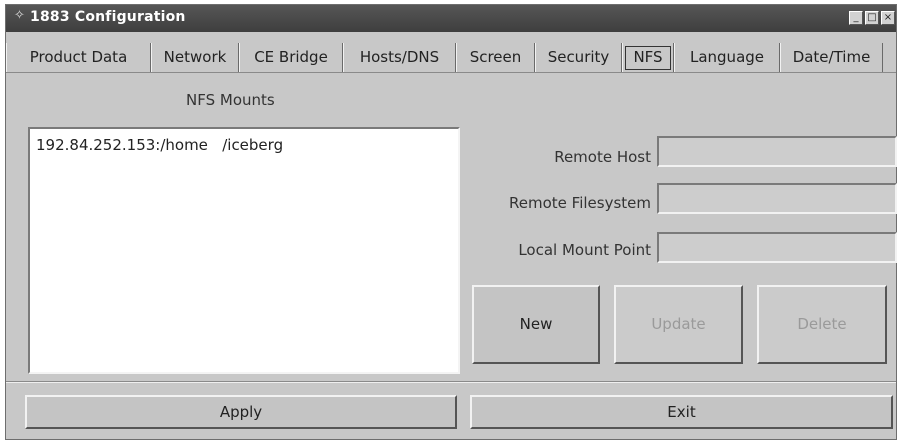 The image size is (897, 442). Describe the element at coordinates (578, 58) in the screenshot. I see `tab-security: Security` at that location.